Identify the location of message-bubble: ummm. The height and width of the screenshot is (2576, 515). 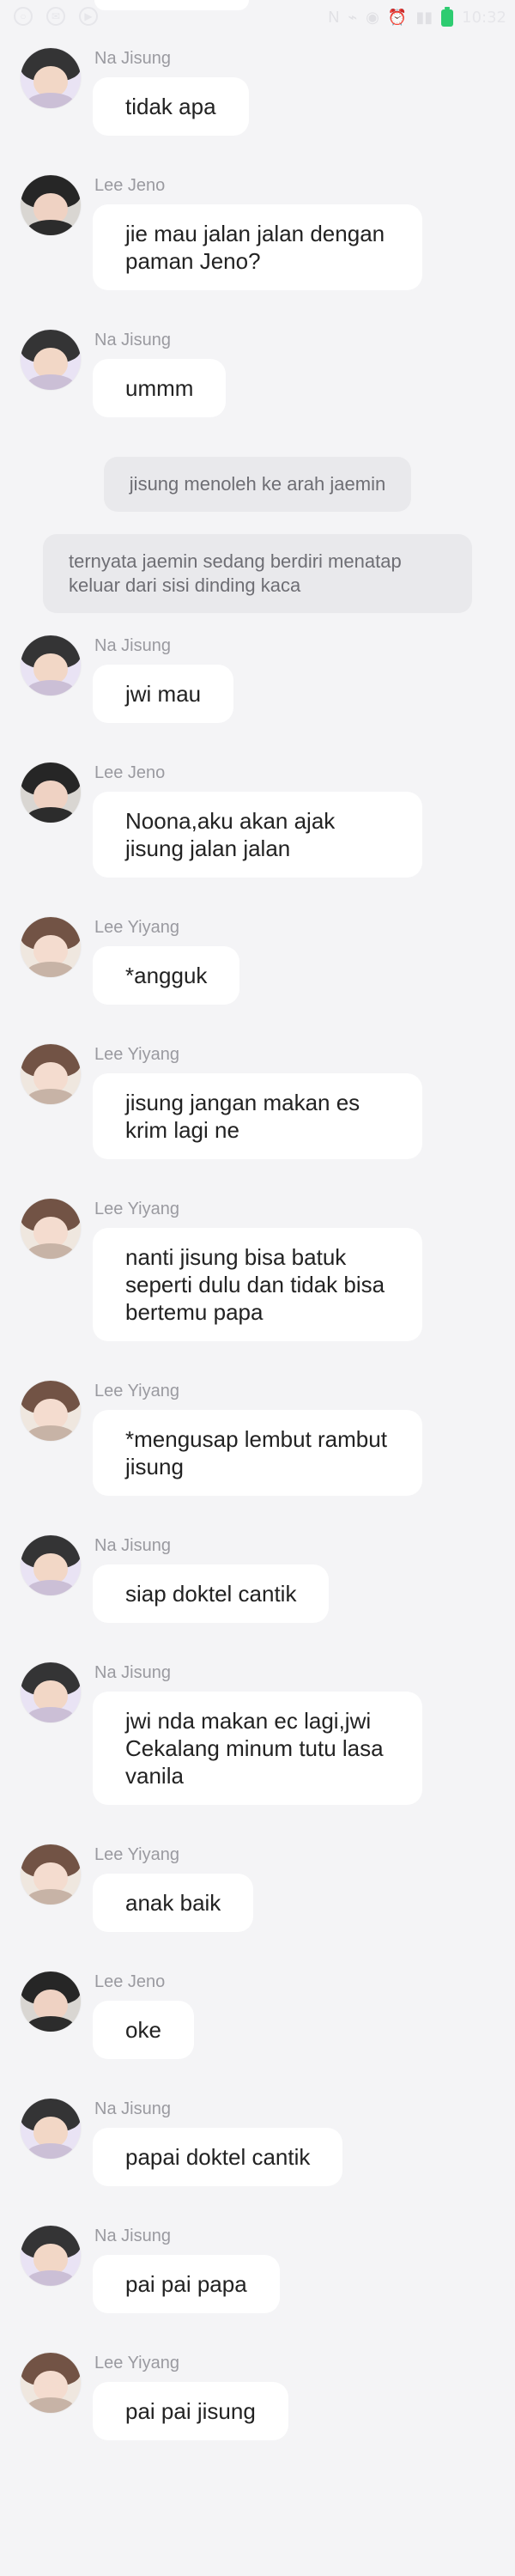
(160, 388).